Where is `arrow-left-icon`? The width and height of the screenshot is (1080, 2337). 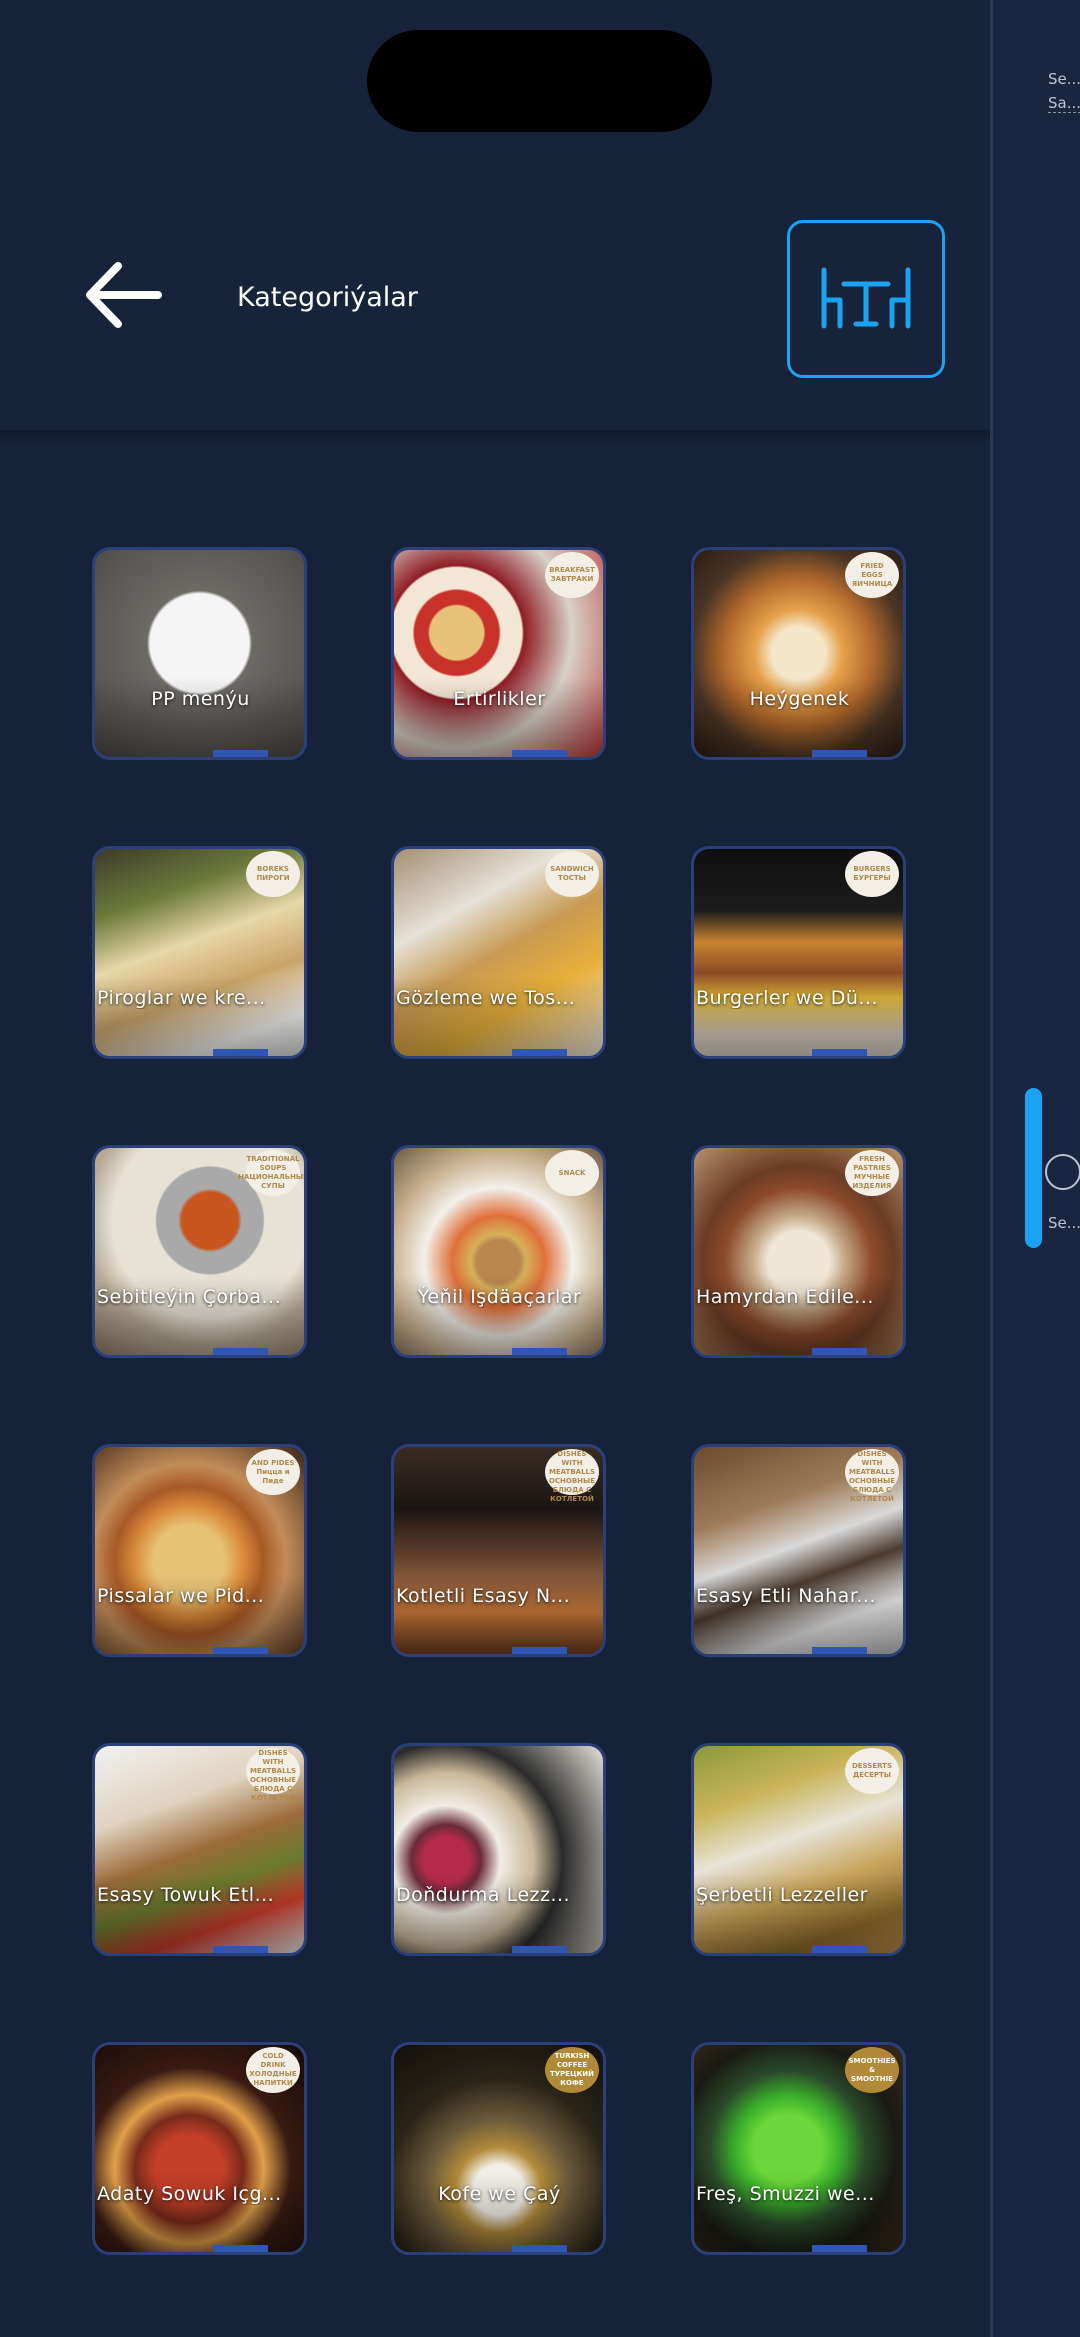 arrow-left-icon is located at coordinates (124, 295).